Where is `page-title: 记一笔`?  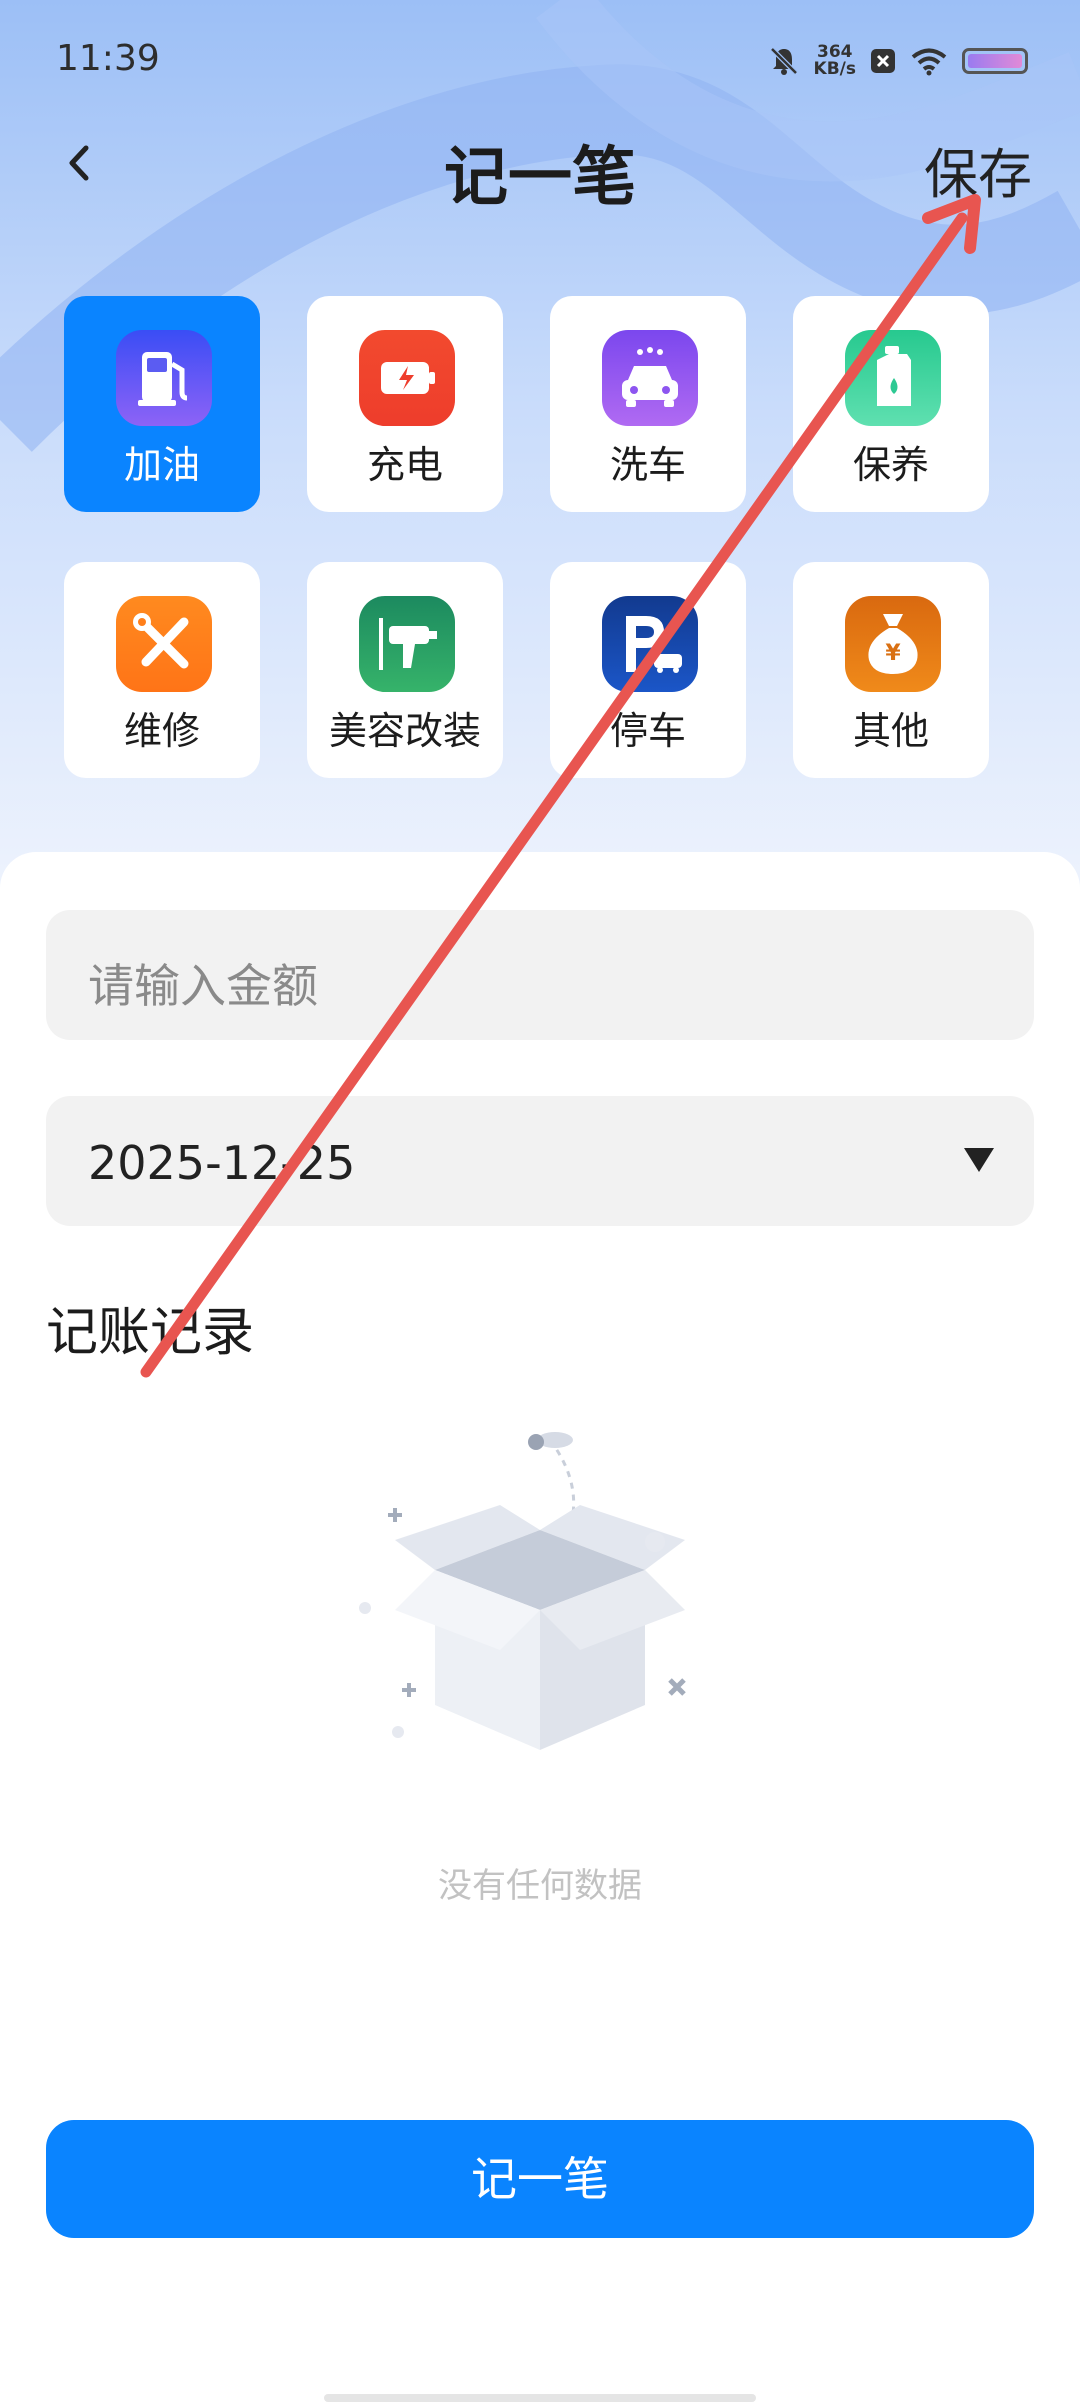 page-title: 记一笔 is located at coordinates (540, 178).